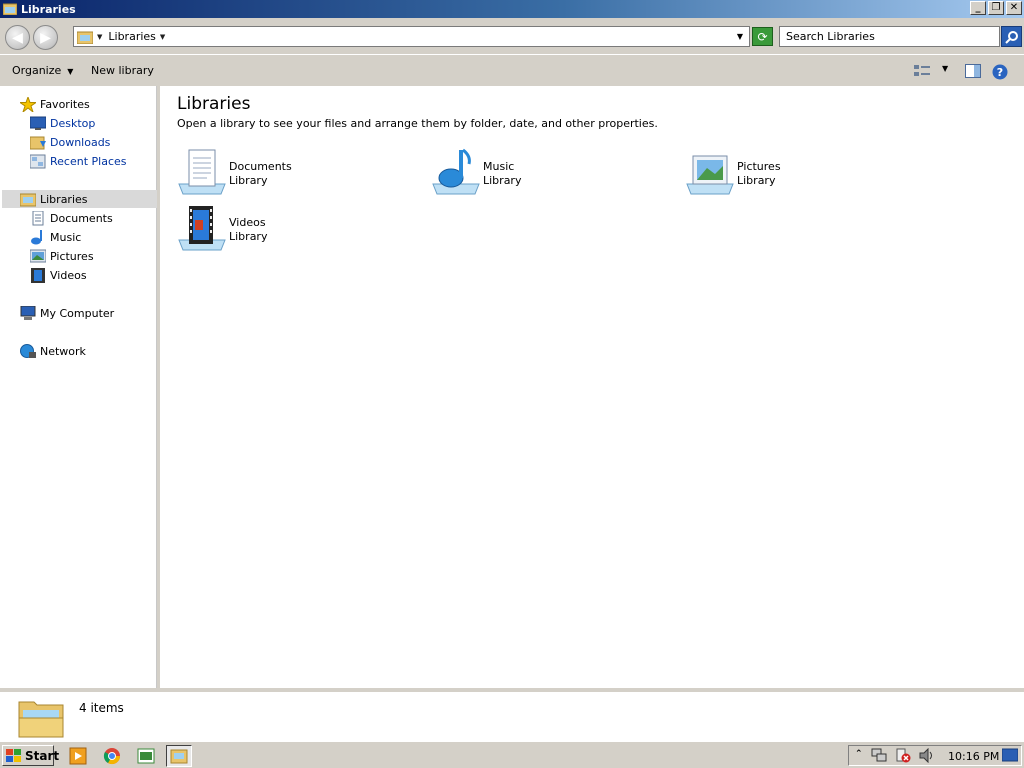 This screenshot has height=768, width=1024. I want to click on refresh-button: ⟳, so click(762, 36).